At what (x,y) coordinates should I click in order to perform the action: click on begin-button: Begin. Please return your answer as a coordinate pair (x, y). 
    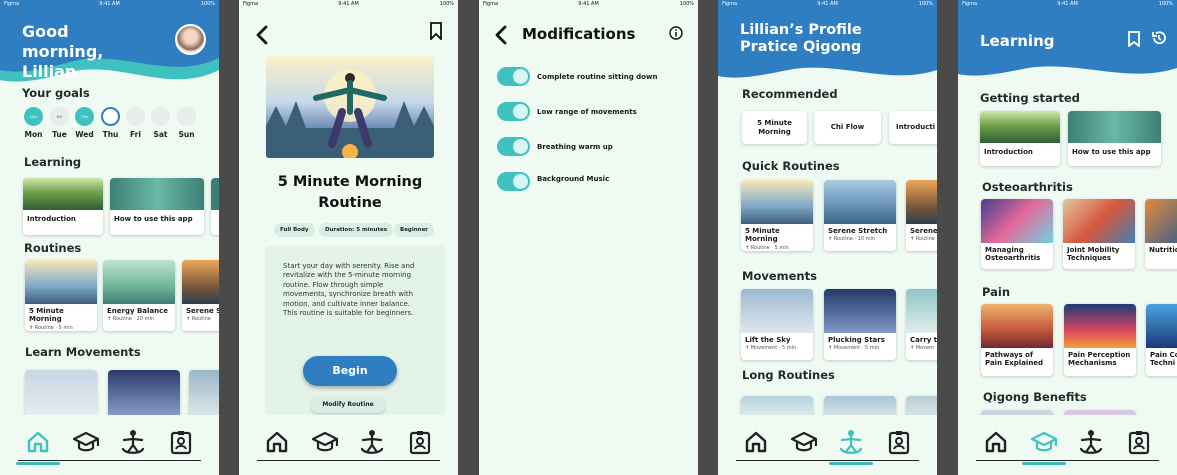
    Looking at the image, I should click on (350, 371).